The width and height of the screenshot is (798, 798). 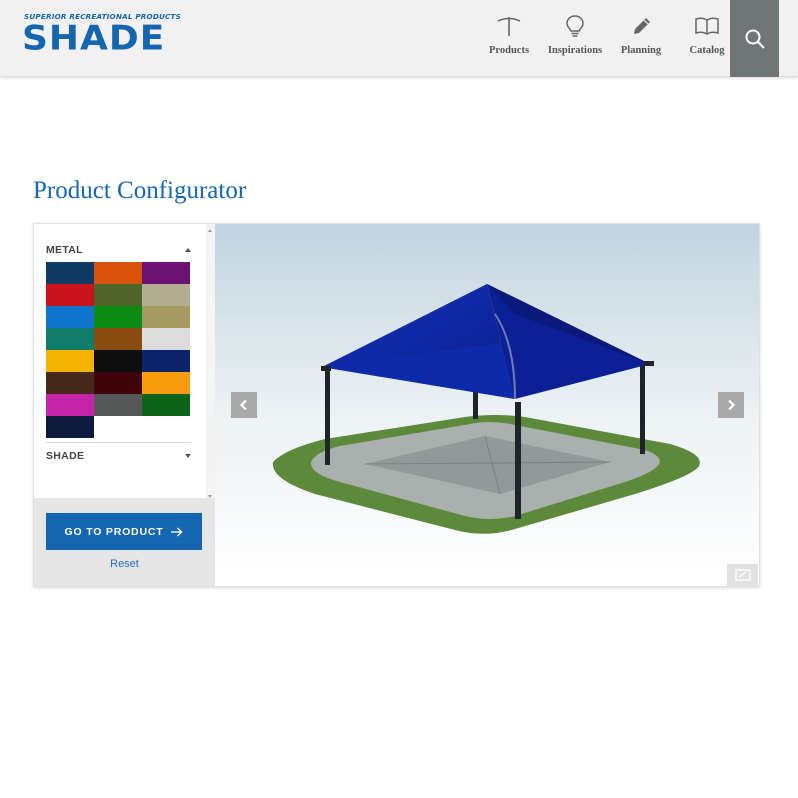 What do you see at coordinates (641, 38) in the screenshot?
I see `nav-item-planning: Planning` at bounding box center [641, 38].